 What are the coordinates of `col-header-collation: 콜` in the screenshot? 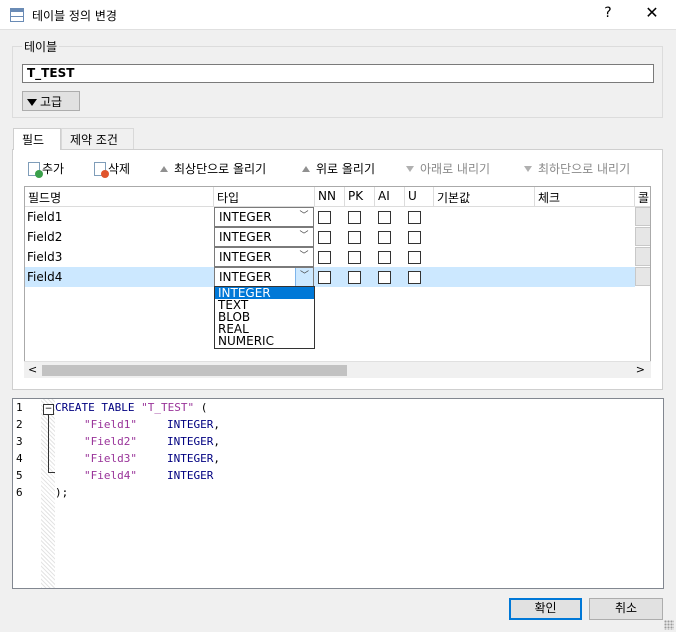 It's located at (642, 197).